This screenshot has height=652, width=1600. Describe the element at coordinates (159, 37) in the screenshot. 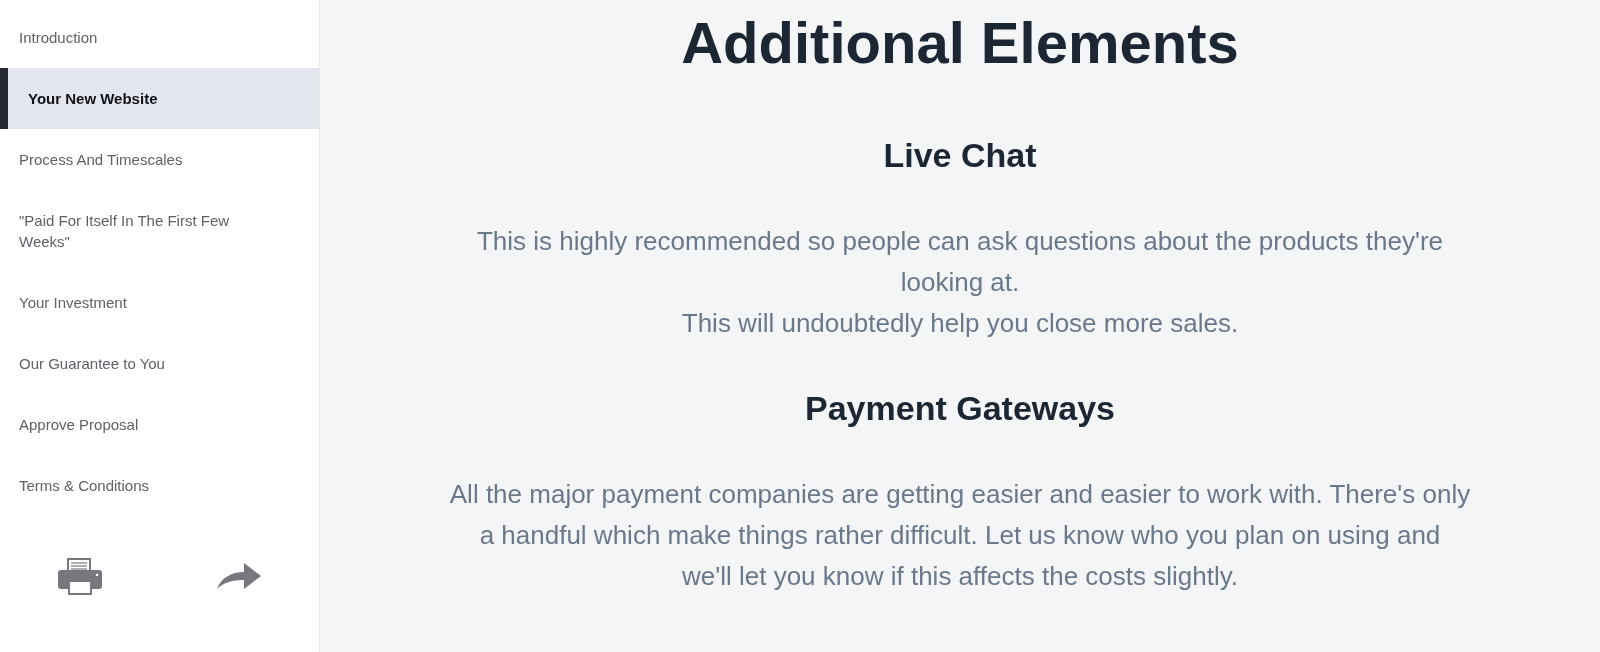

I see `nav-item: Introduction` at that location.